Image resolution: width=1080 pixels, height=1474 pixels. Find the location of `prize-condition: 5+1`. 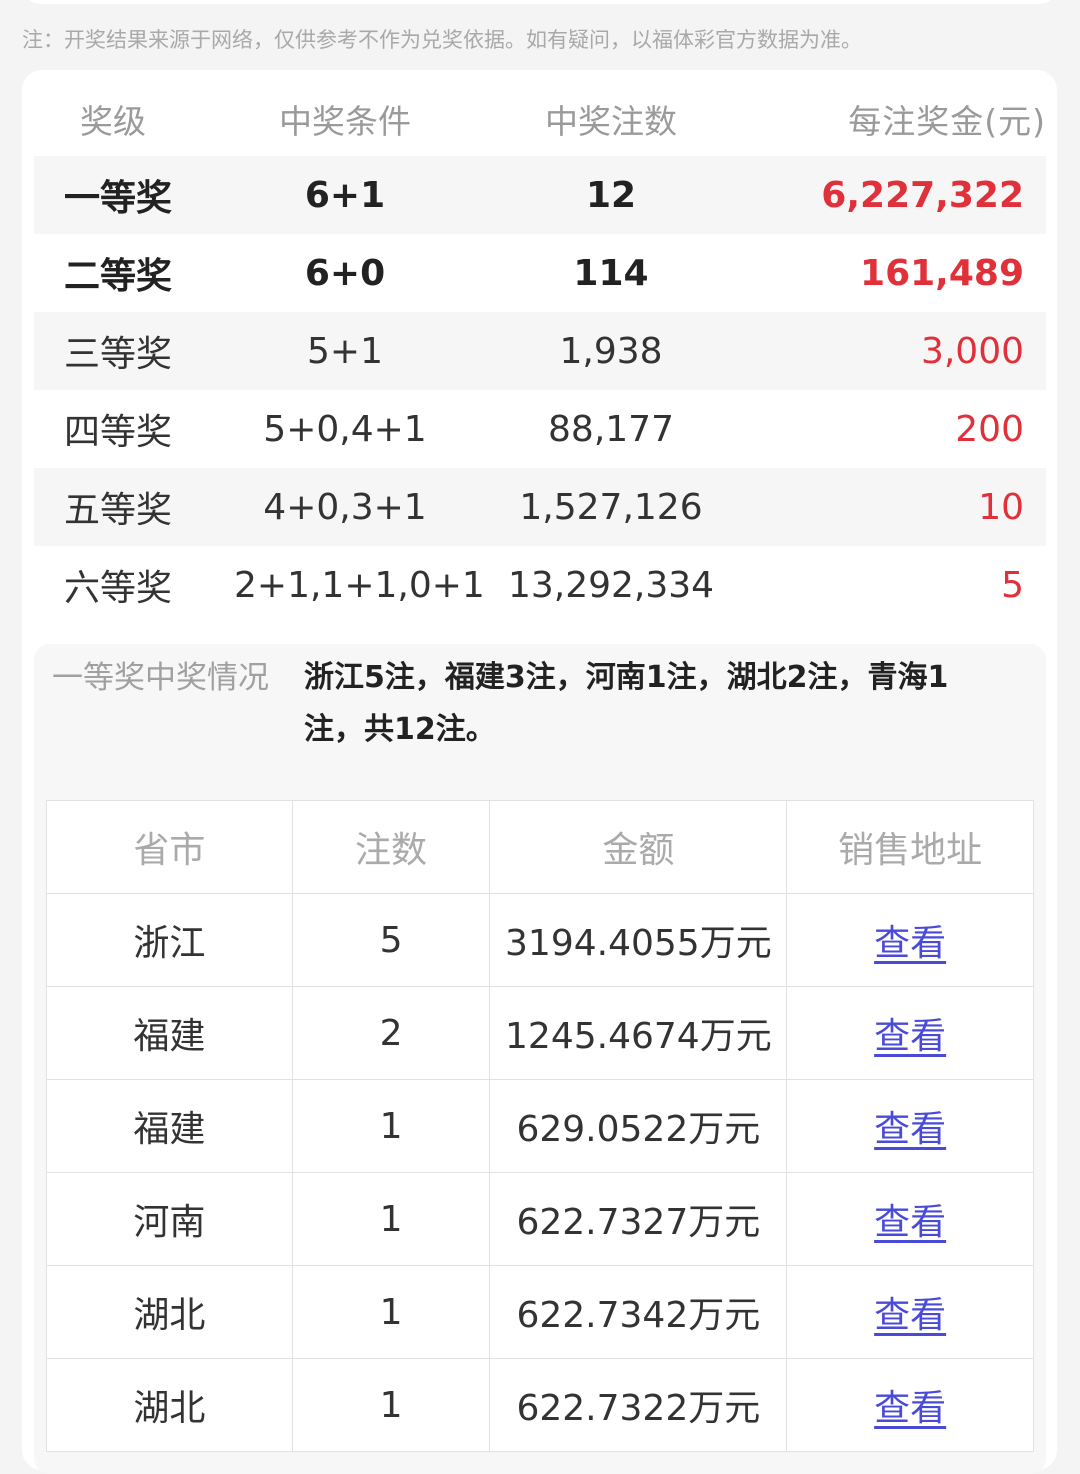

prize-condition: 5+1 is located at coordinates (345, 351).